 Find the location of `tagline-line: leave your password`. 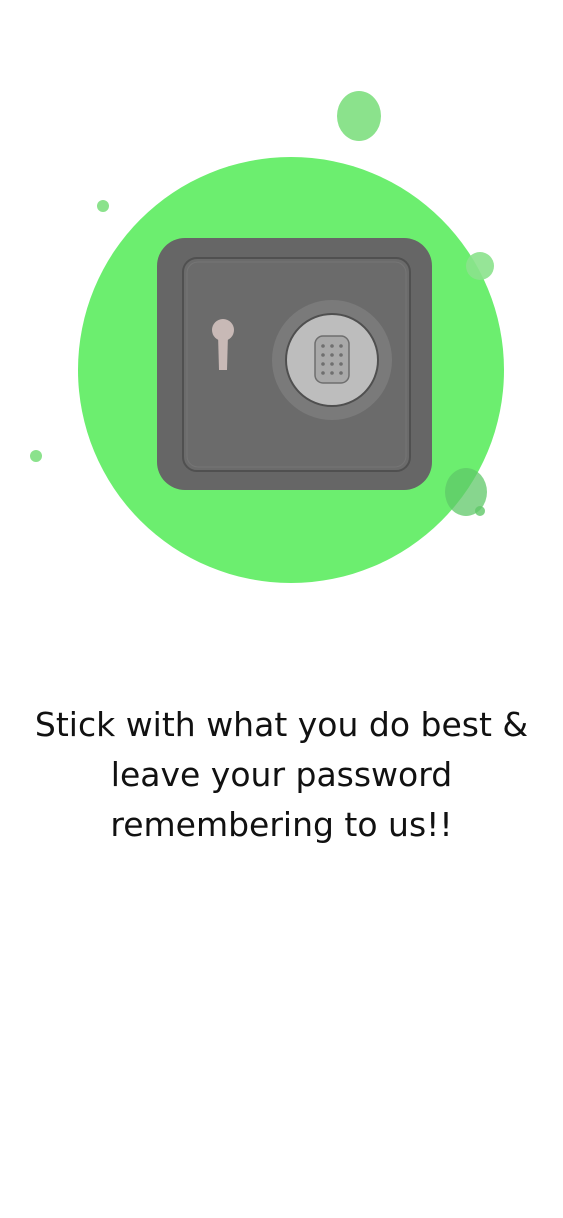

tagline-line: leave your password is located at coordinates (281, 774).